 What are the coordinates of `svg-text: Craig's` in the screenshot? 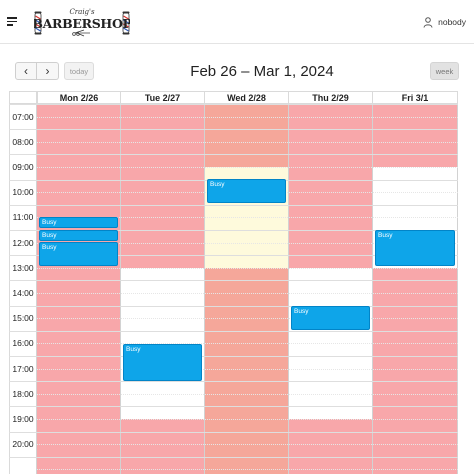 It's located at (82, 12).